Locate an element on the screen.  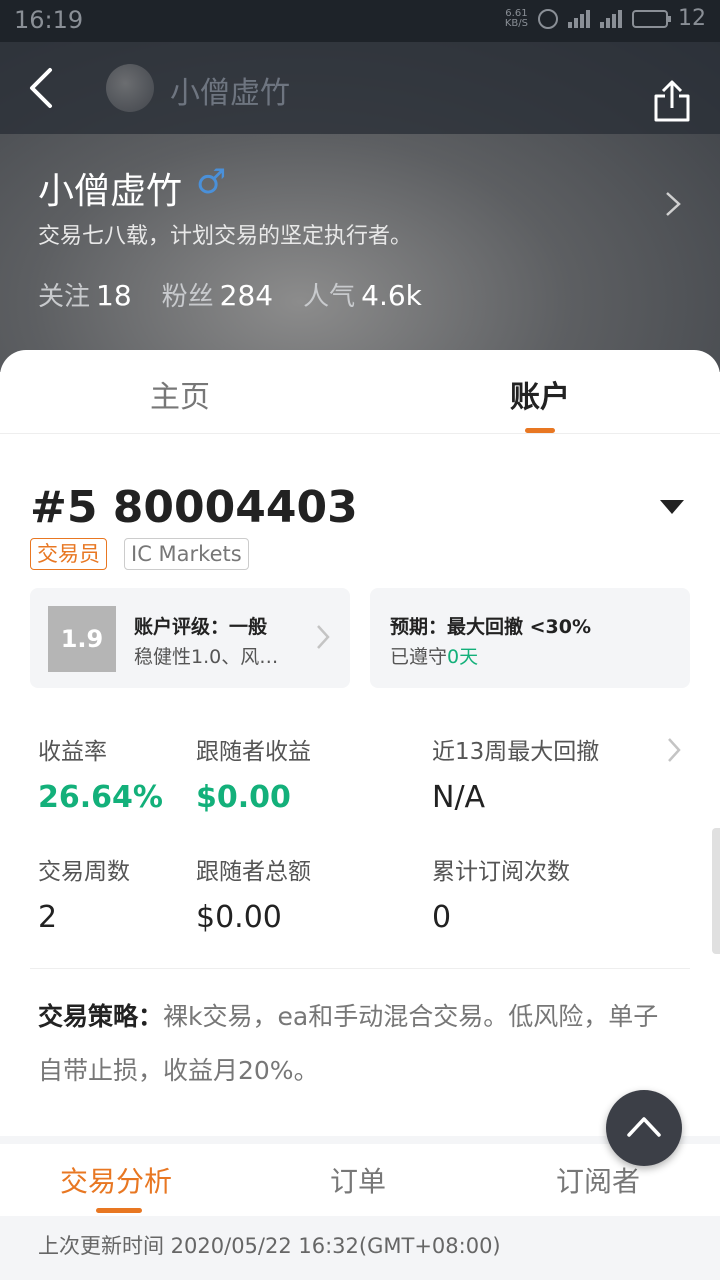
trading-strategy: 交易策略：裸k交易，ea和手动混合交易。低风险，单子自带止损，收益月20%。 is located at coordinates (358, 1044).